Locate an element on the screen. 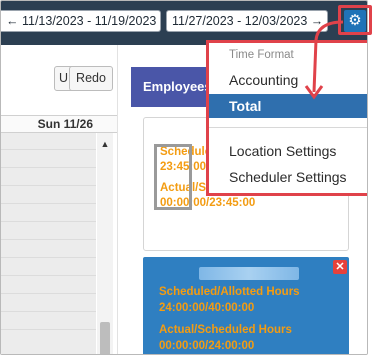 This screenshot has width=372, height=357. close-icon: ✕ is located at coordinates (340, 267).